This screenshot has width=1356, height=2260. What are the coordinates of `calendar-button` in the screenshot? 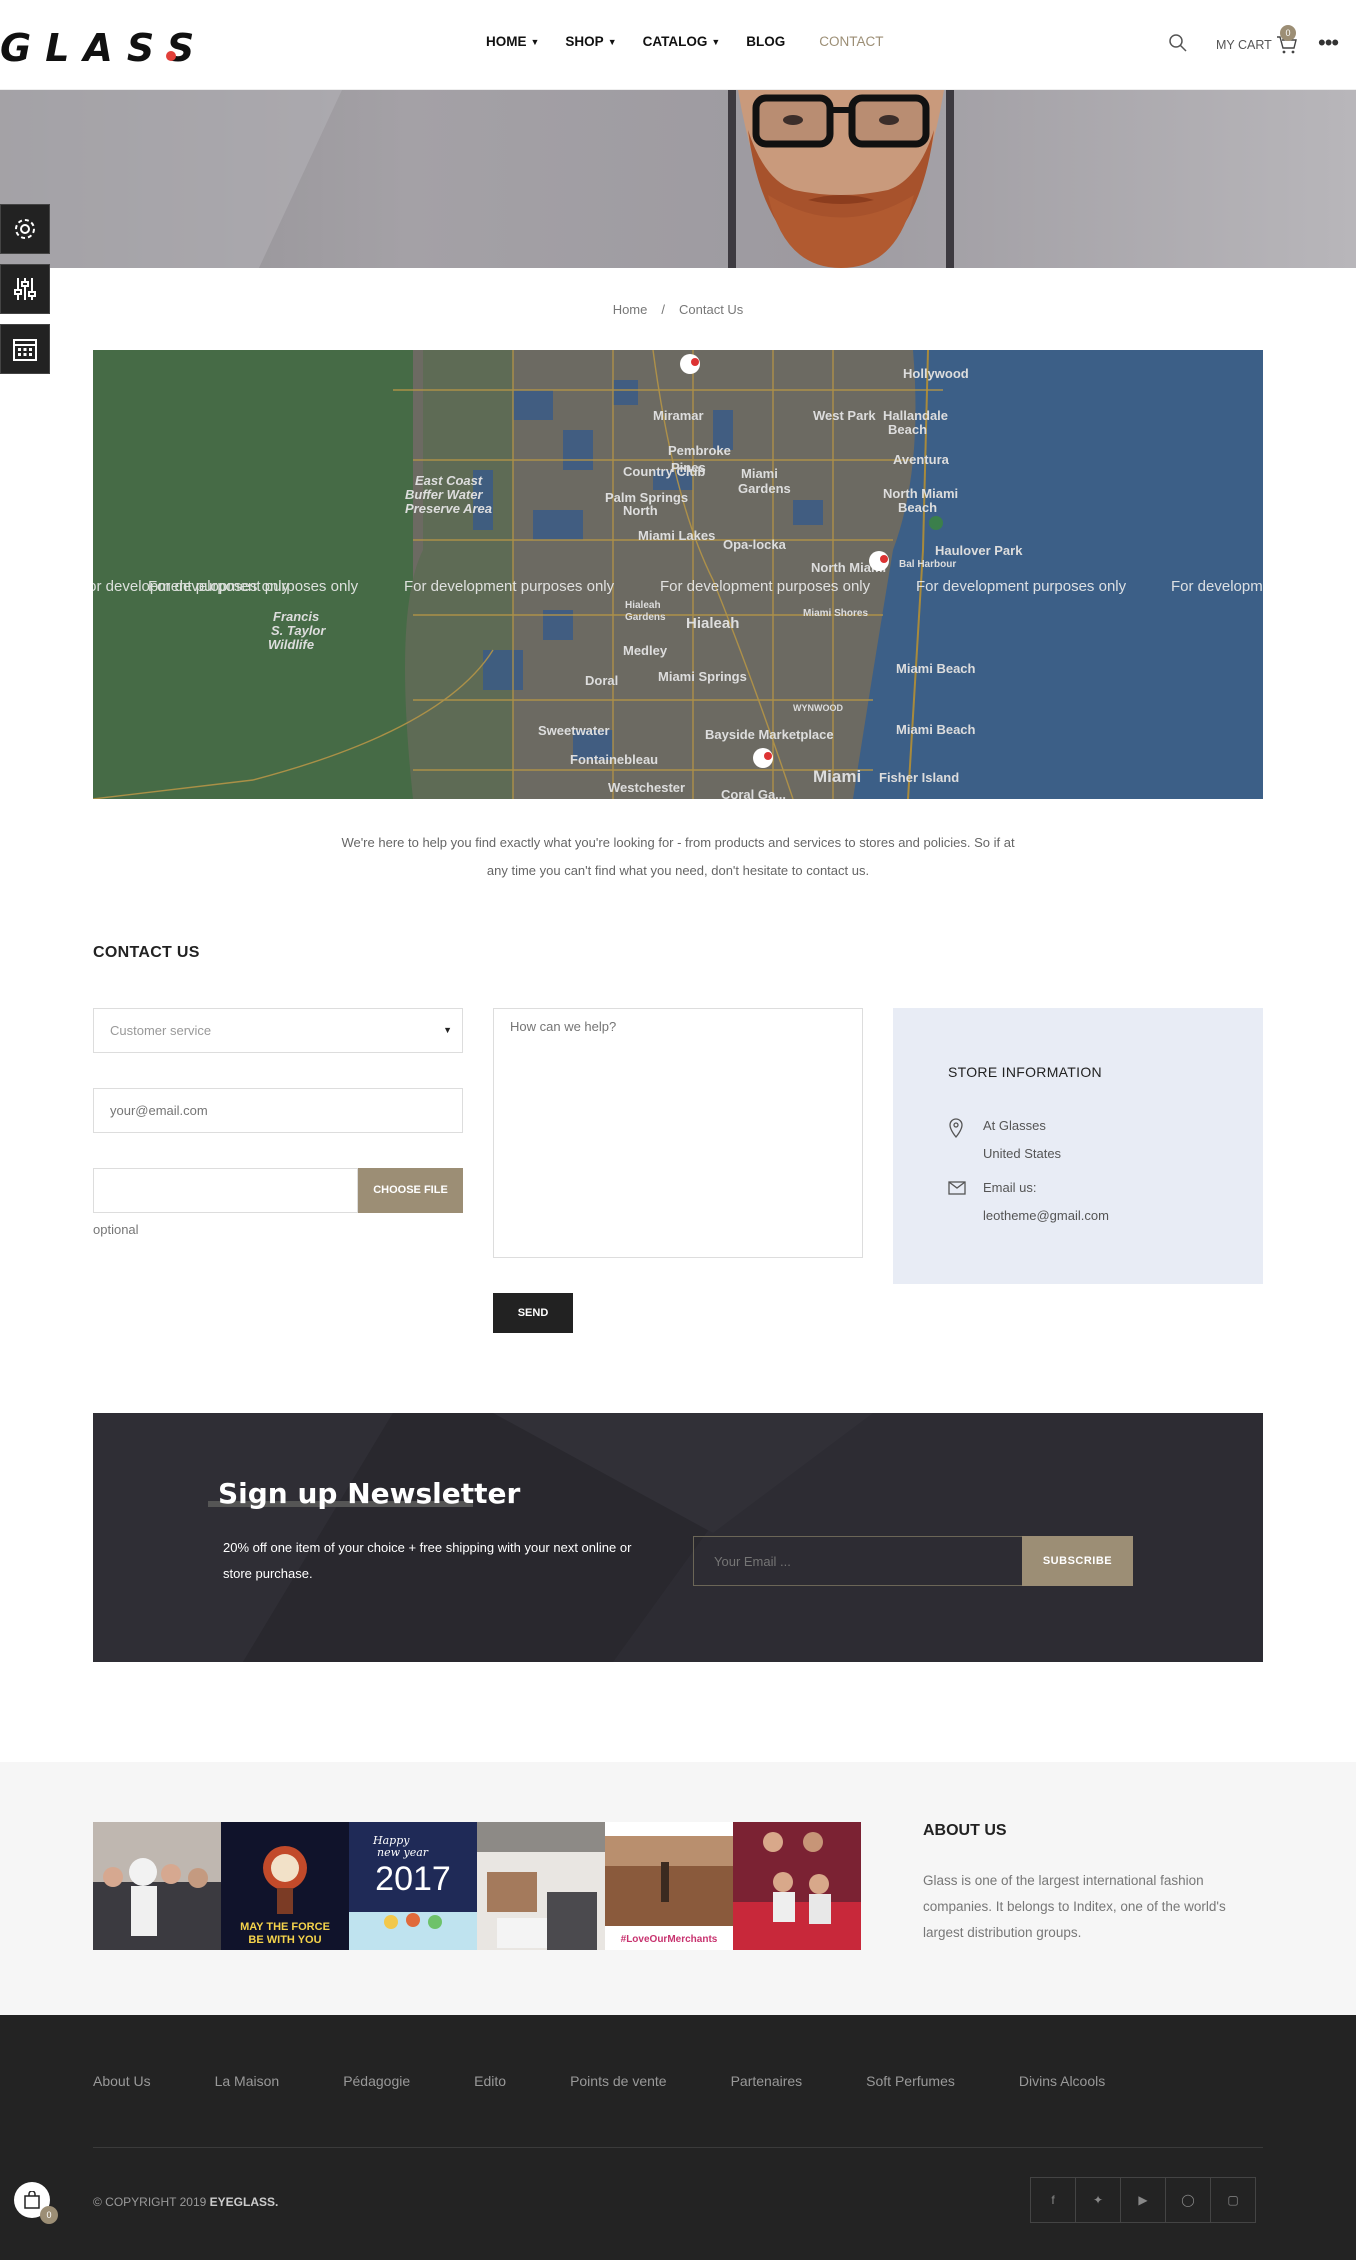 It's located at (25, 349).